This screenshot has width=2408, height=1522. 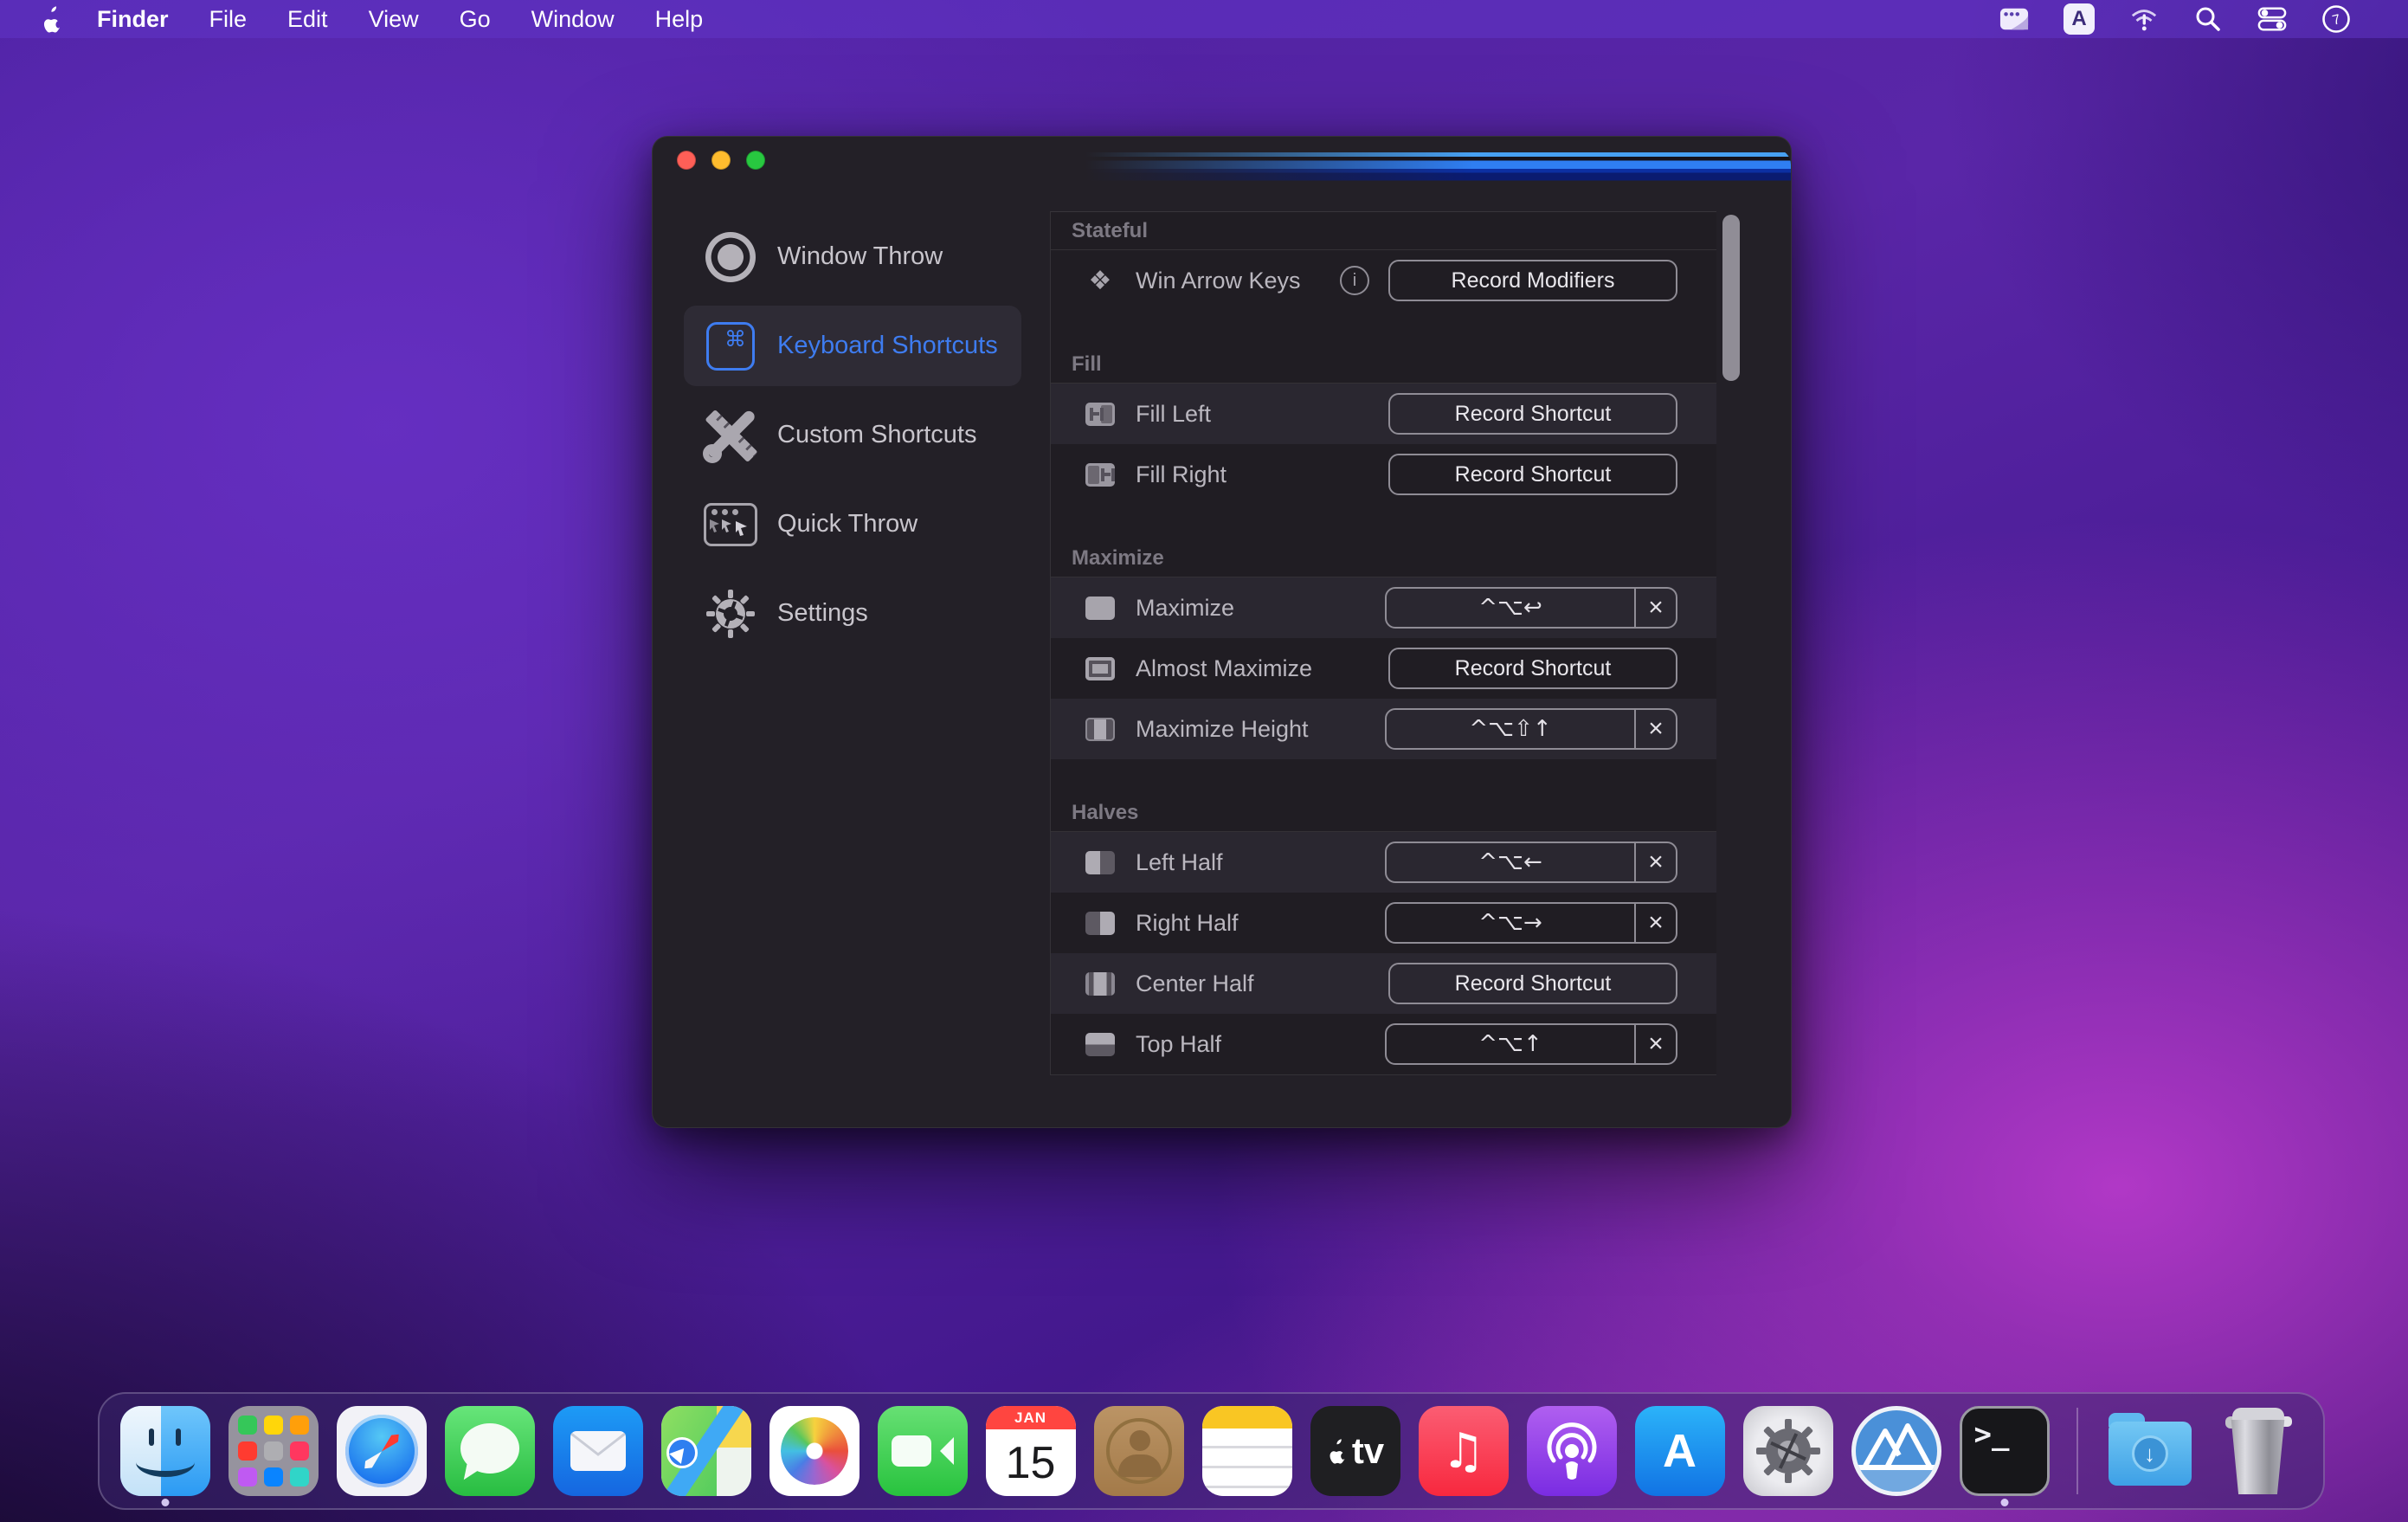 What do you see at coordinates (1383, 414) in the screenshot?
I see `row-fill-left: Fill Left Record Shortcut` at bounding box center [1383, 414].